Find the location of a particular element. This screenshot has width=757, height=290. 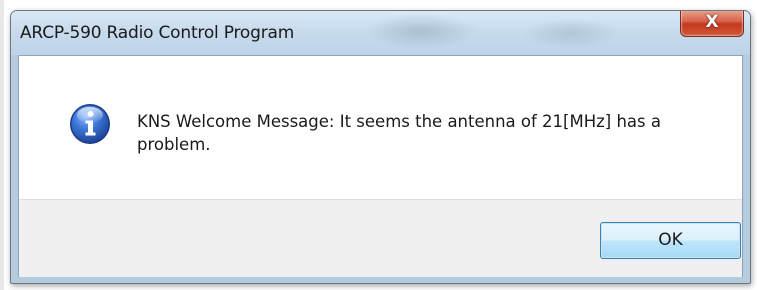

close-button: X is located at coordinates (712, 24).